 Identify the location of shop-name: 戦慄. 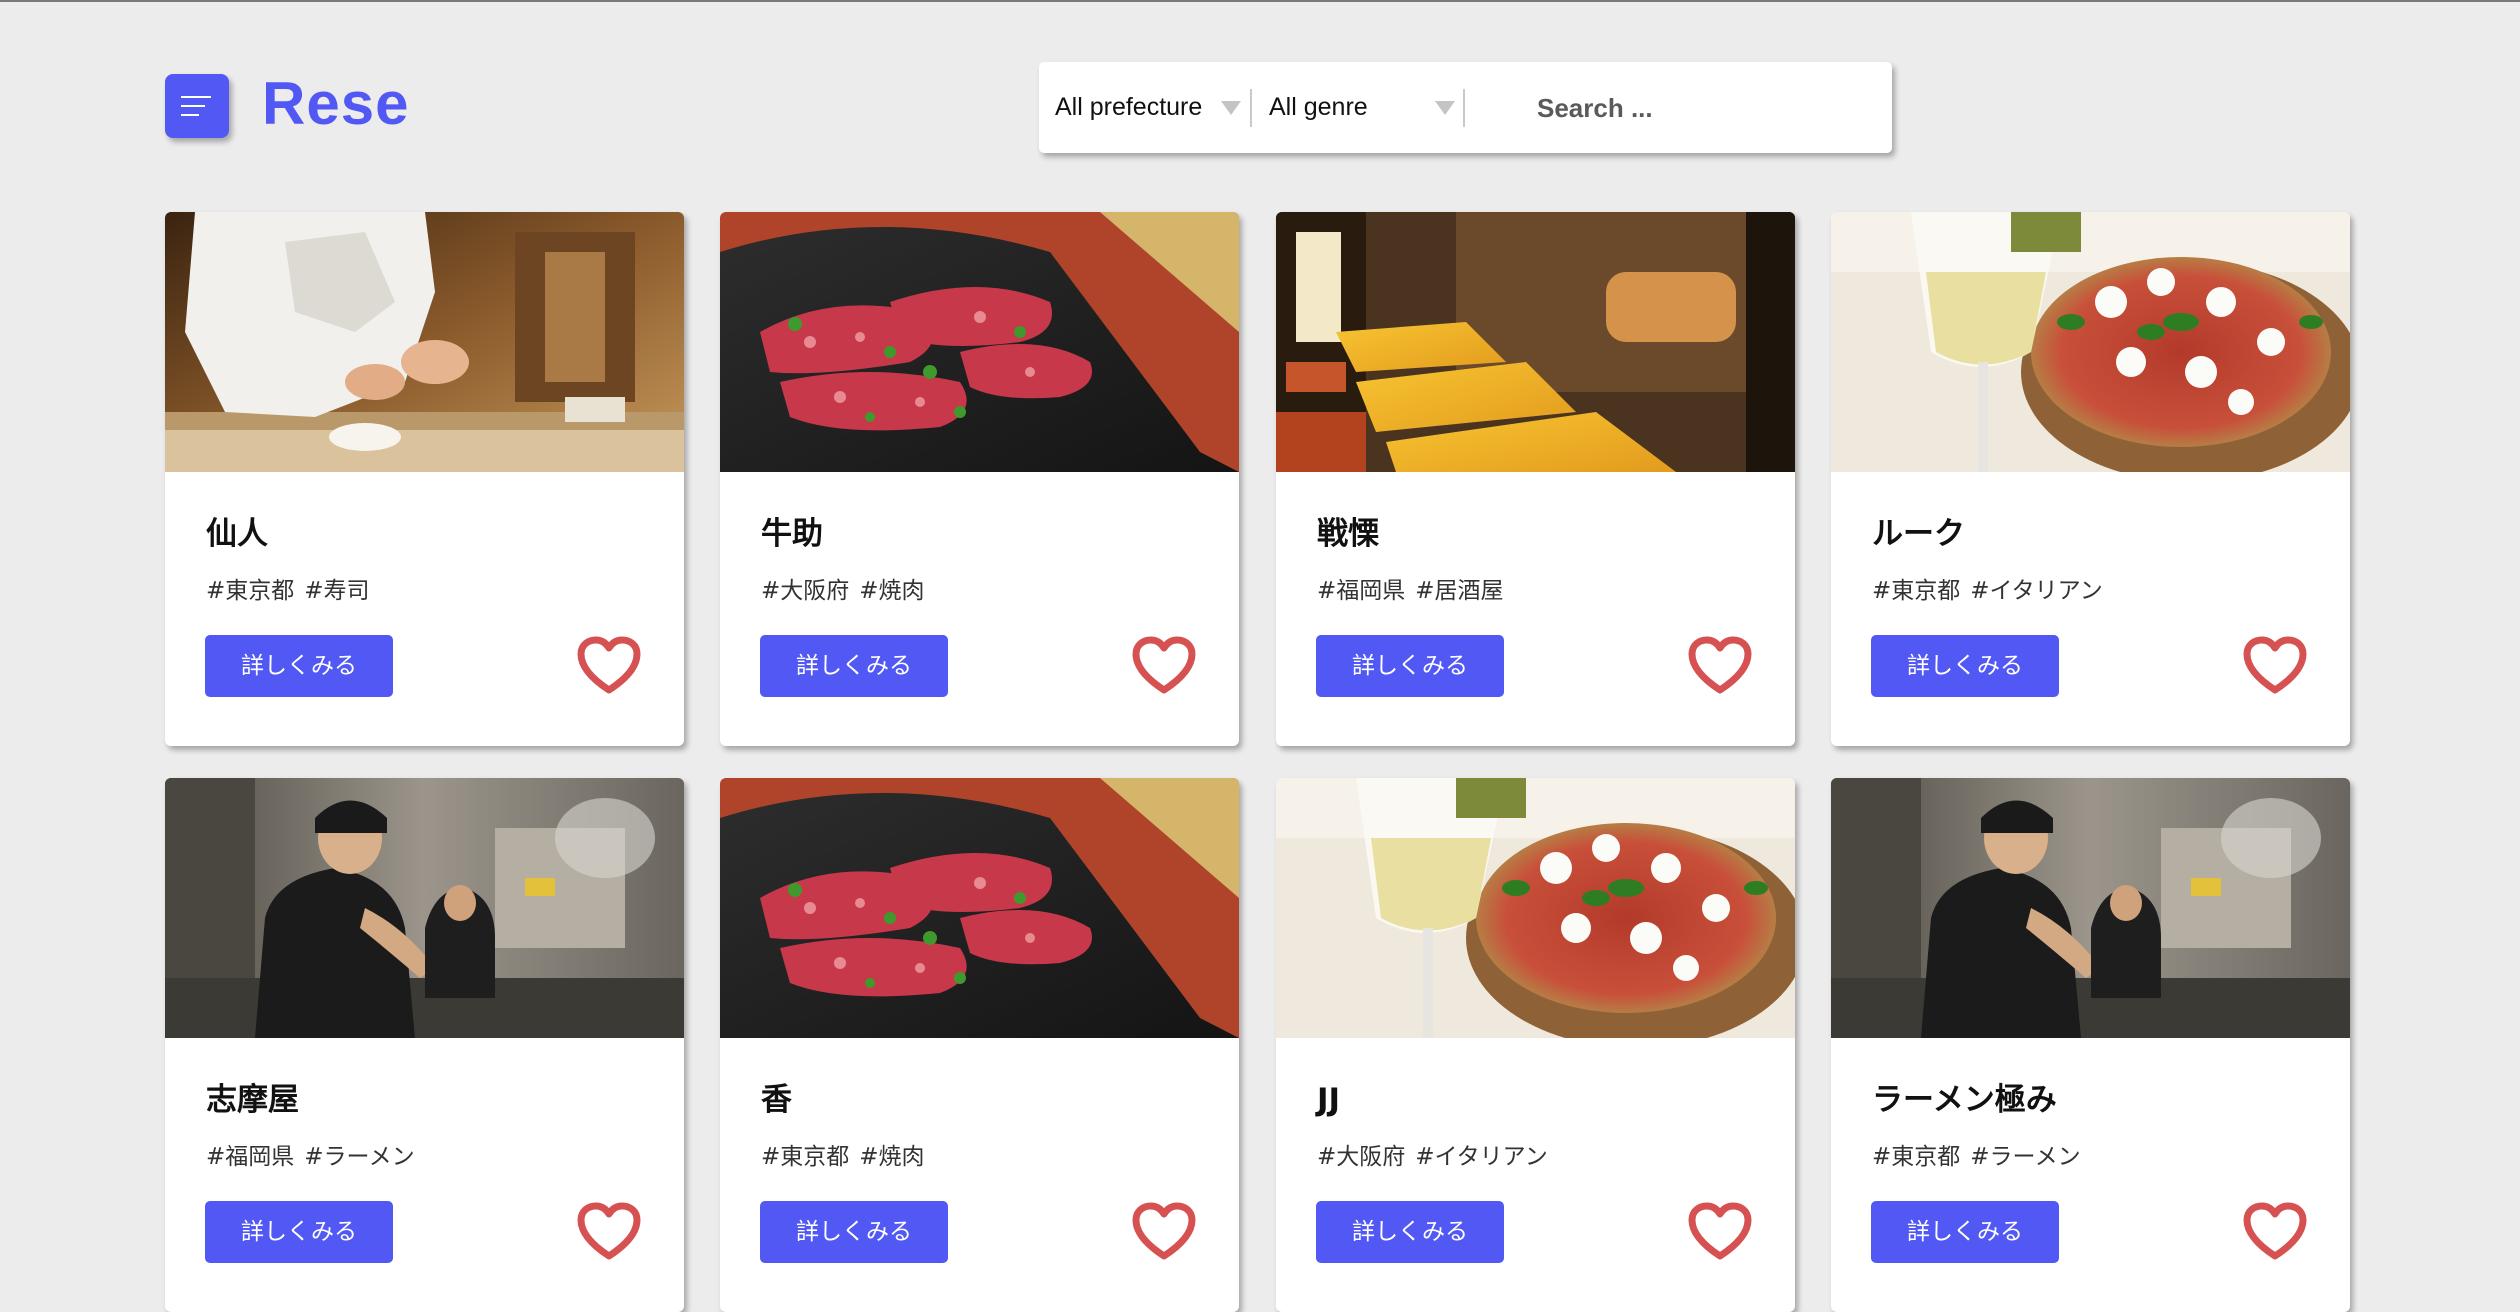
(1348, 534).